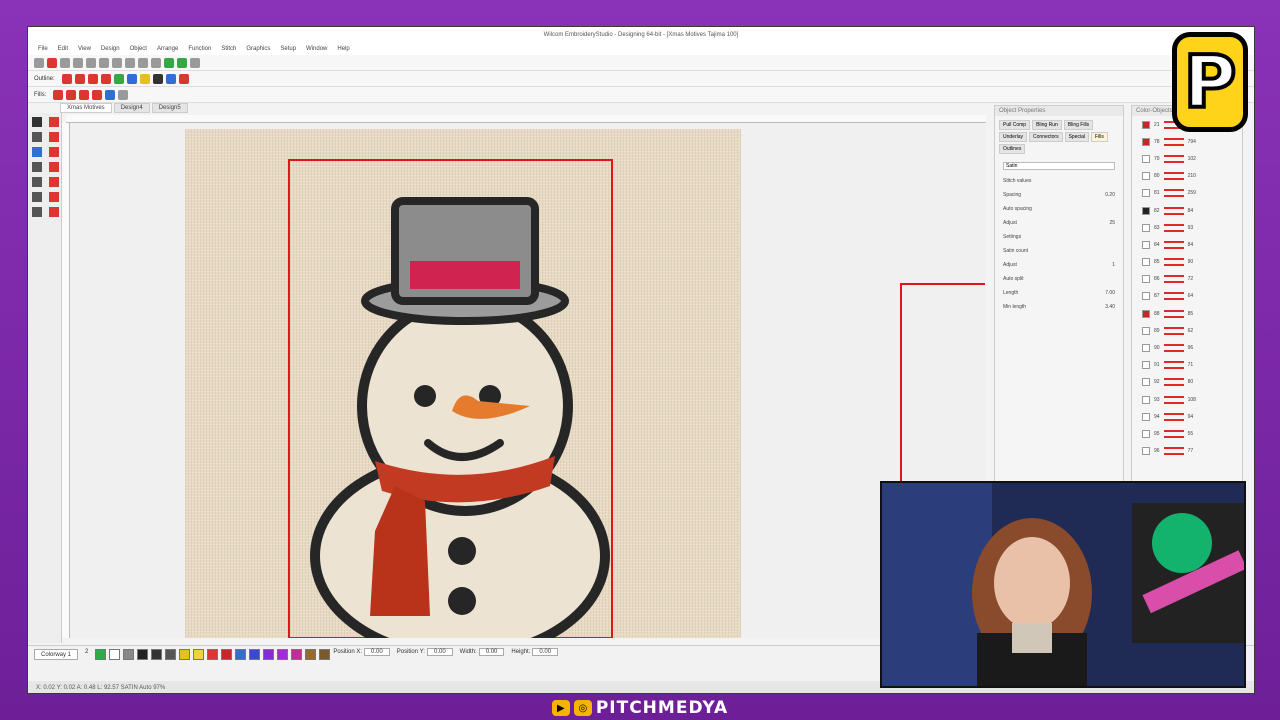  What do you see at coordinates (63, 49) in the screenshot?
I see `menu-item-edit: Edit` at bounding box center [63, 49].